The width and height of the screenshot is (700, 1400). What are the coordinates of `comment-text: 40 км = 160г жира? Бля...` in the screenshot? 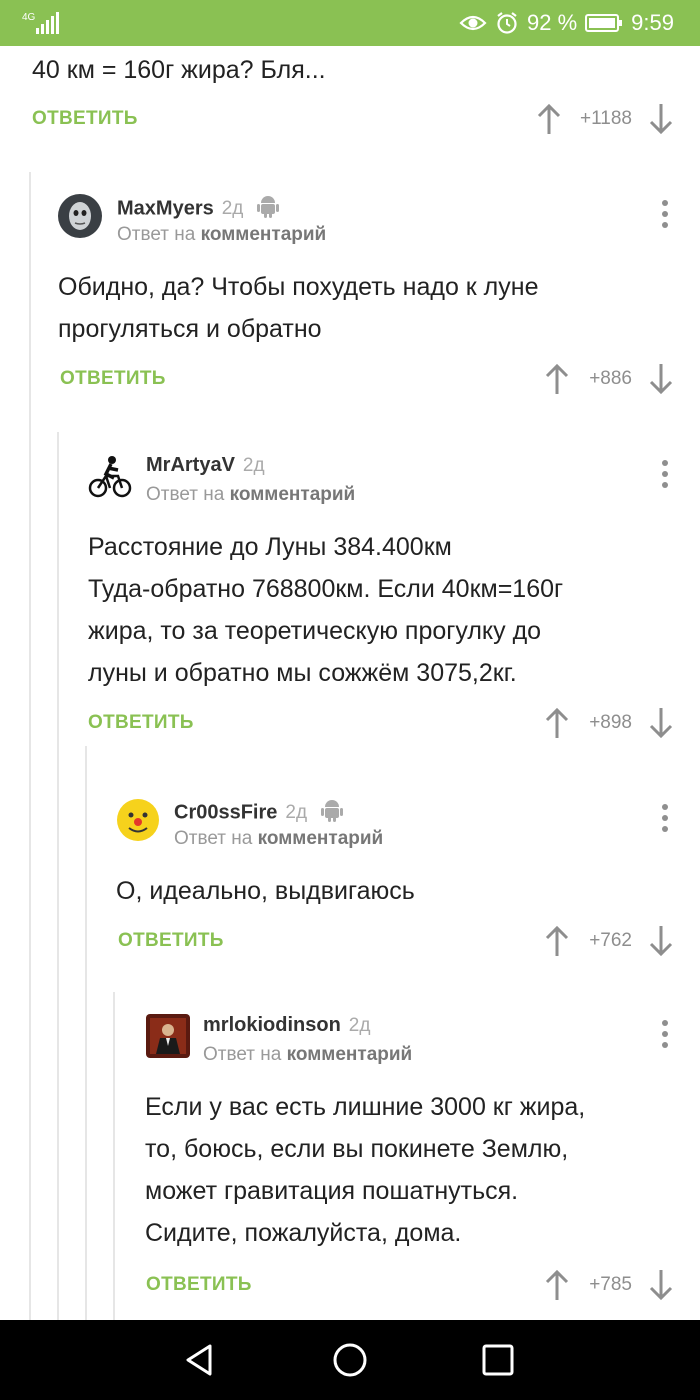 It's located at (179, 70).